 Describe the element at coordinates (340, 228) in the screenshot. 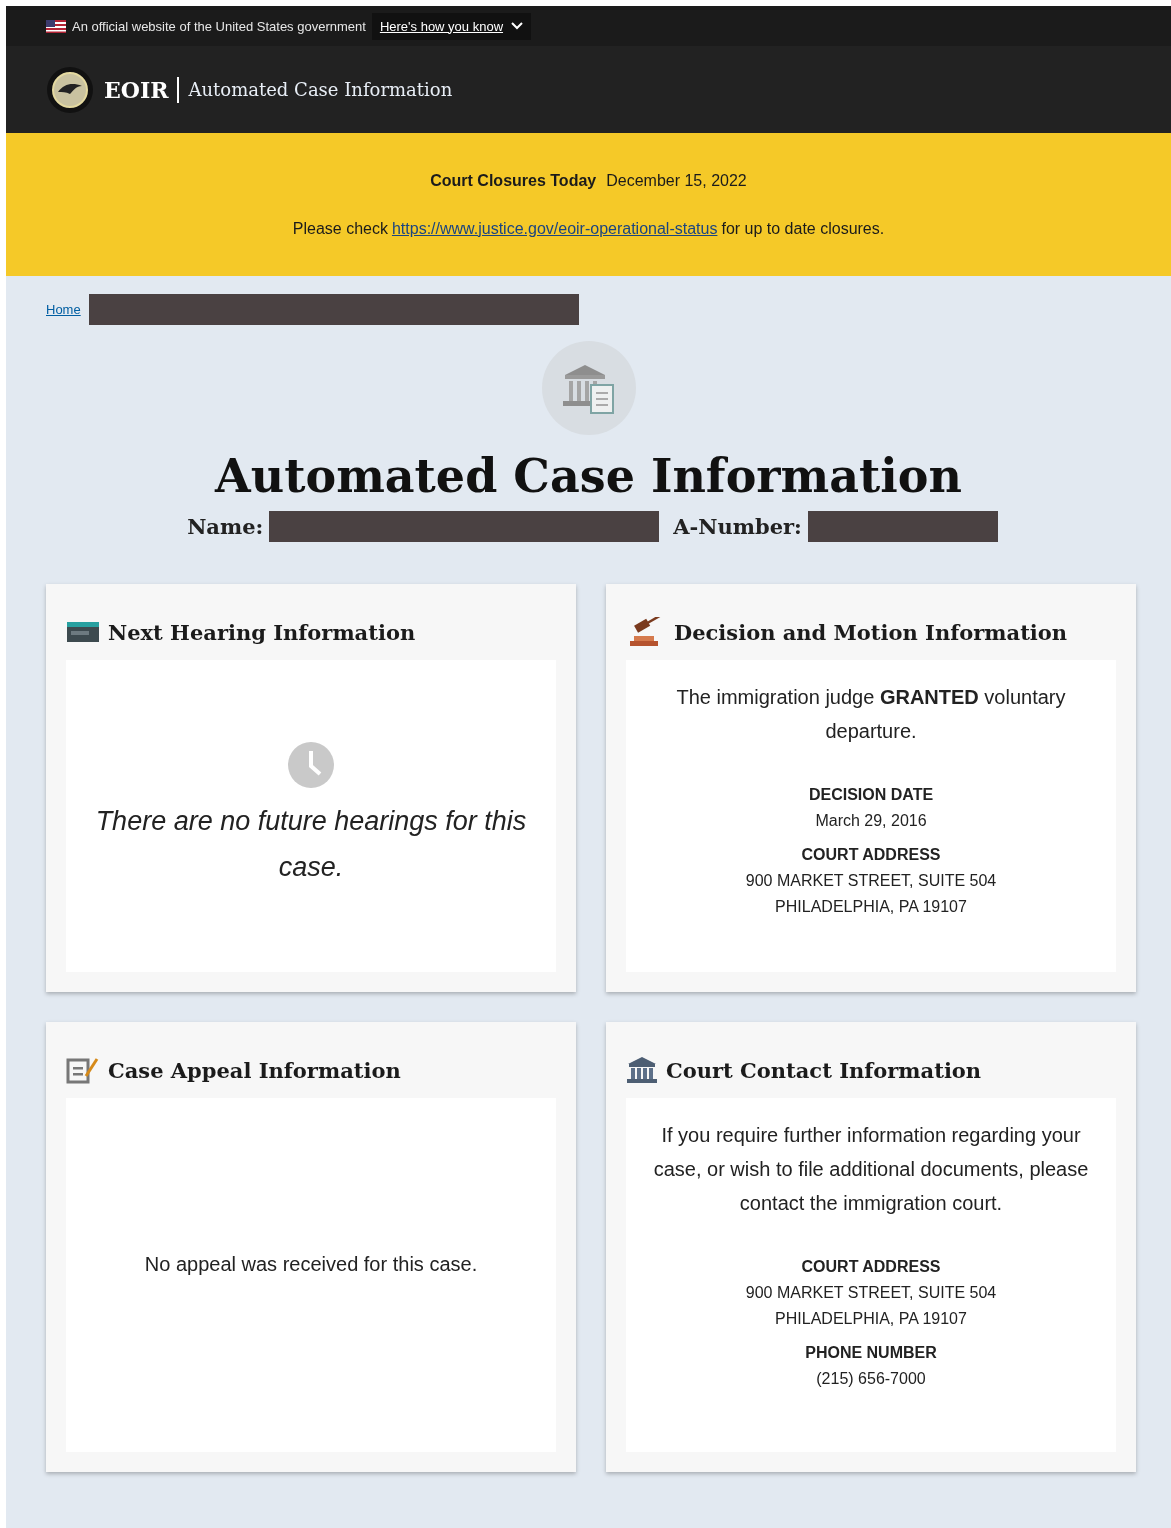

I see `alert-text: Please check` at that location.